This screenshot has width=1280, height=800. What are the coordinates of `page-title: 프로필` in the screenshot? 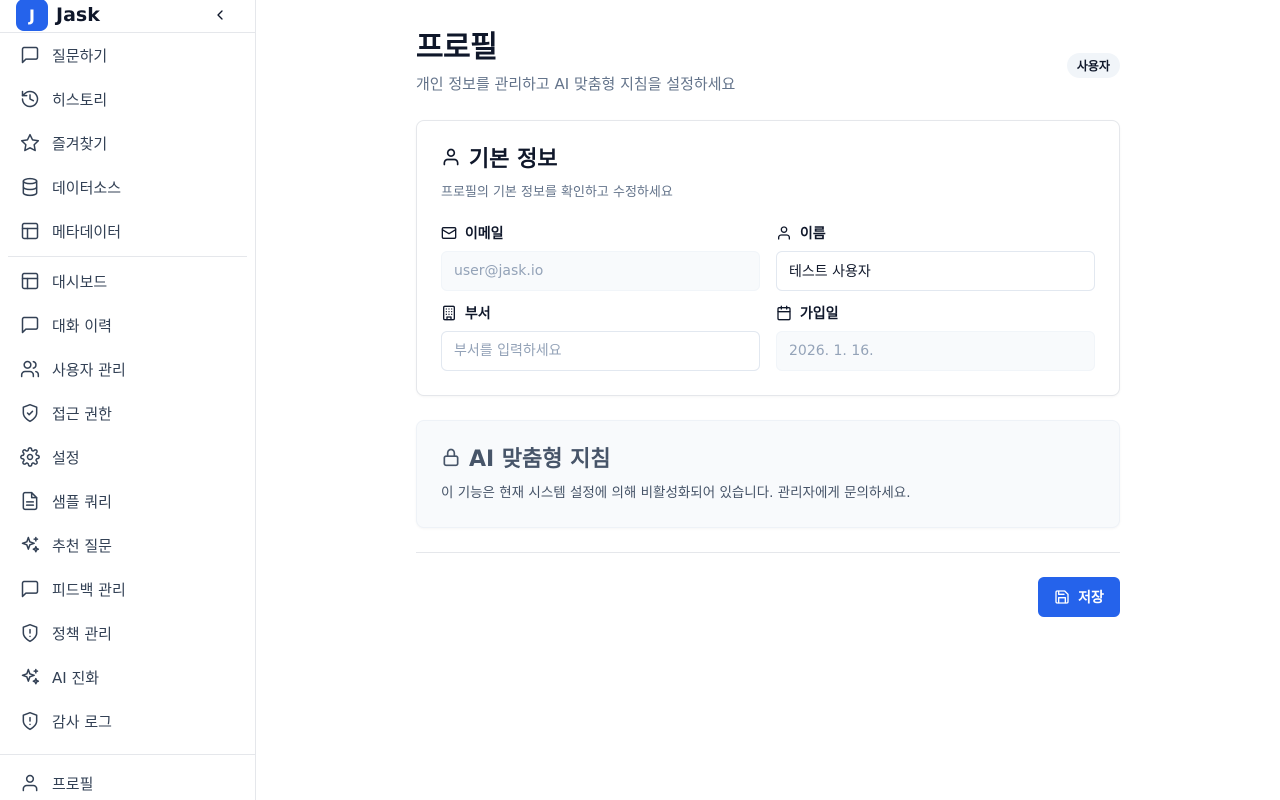 It's located at (457, 47).